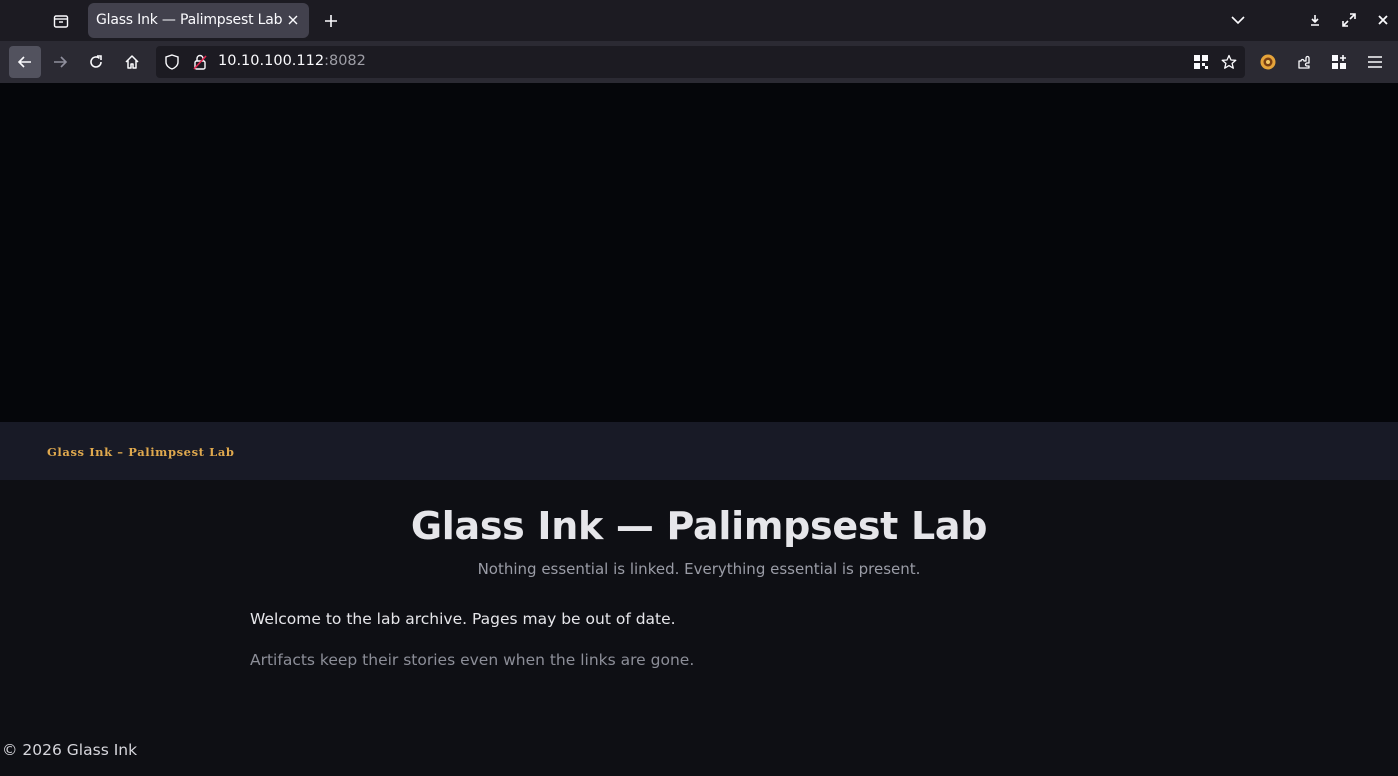  I want to click on chevron-down-icon, so click(1238, 20).